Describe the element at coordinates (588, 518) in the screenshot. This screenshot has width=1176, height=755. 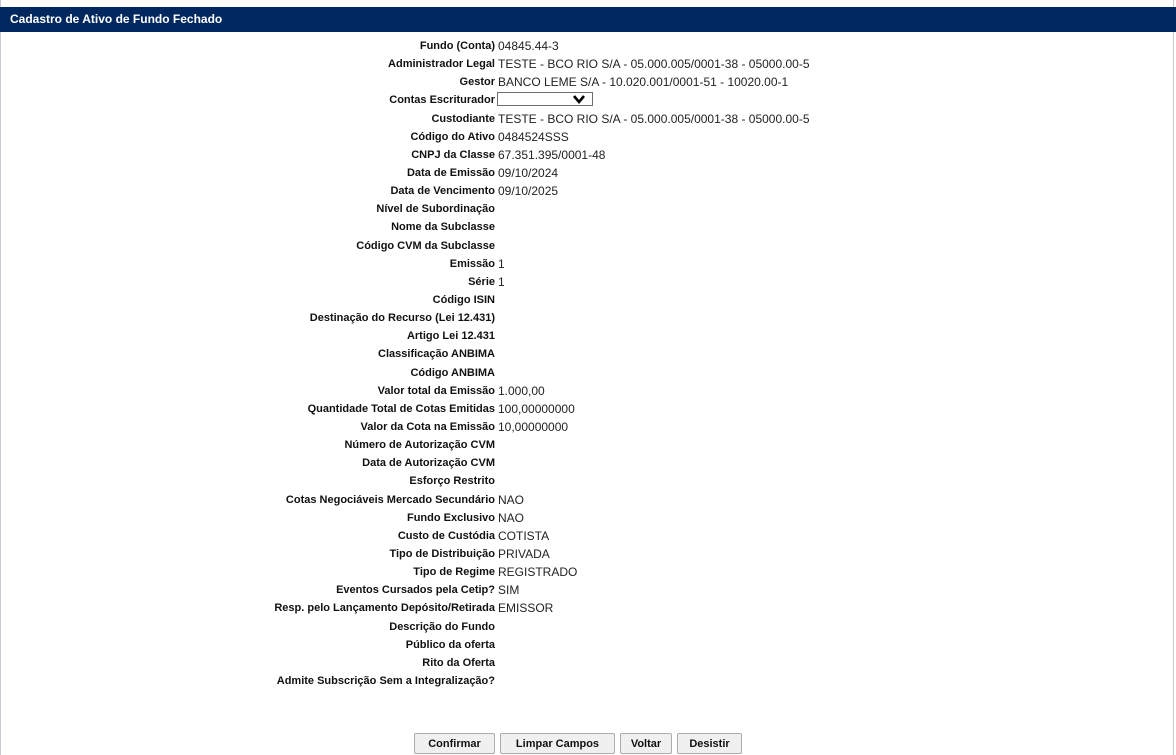
I see `form-row: Fundo Exclusivo NAO` at that location.